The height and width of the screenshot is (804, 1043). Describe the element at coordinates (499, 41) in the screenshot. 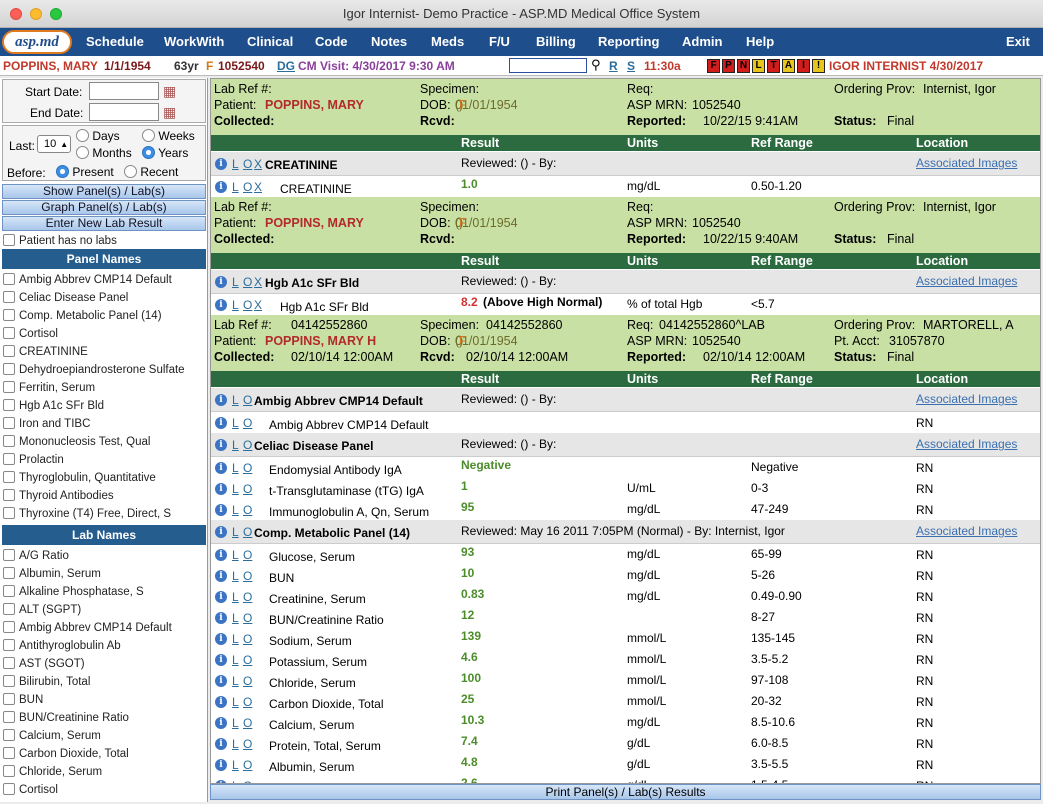

I see `nav-fu: F/U` at that location.